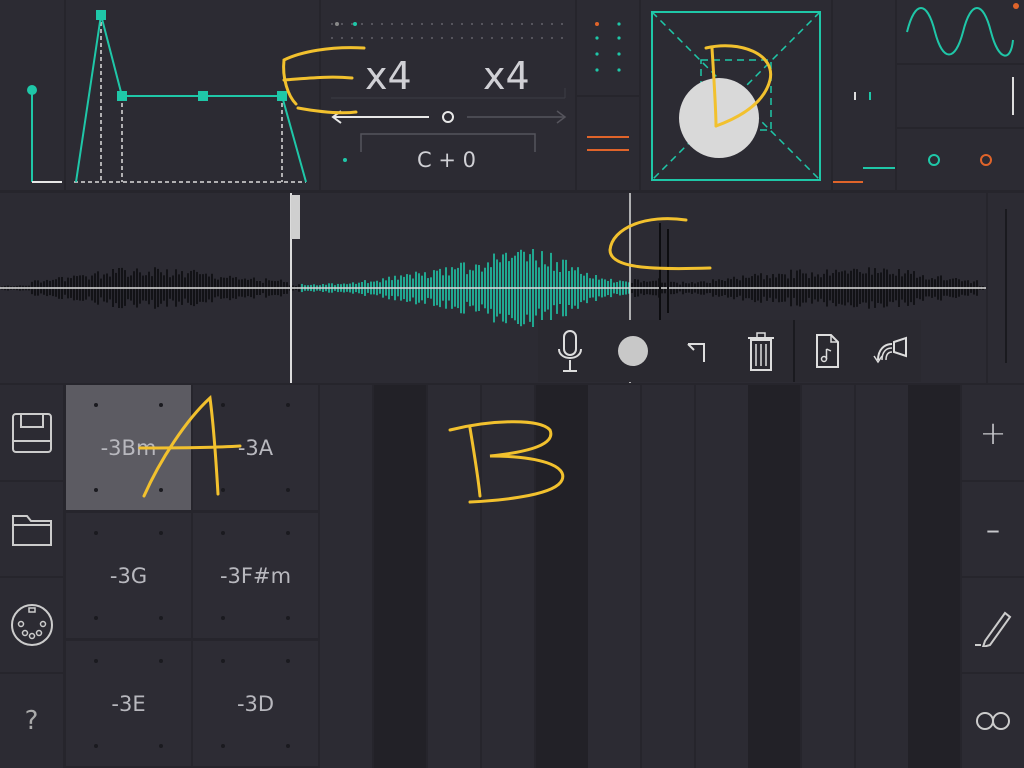 Image resolution: width=1024 pixels, height=768 pixels. I want to click on mini-panel, so click(864, 95).